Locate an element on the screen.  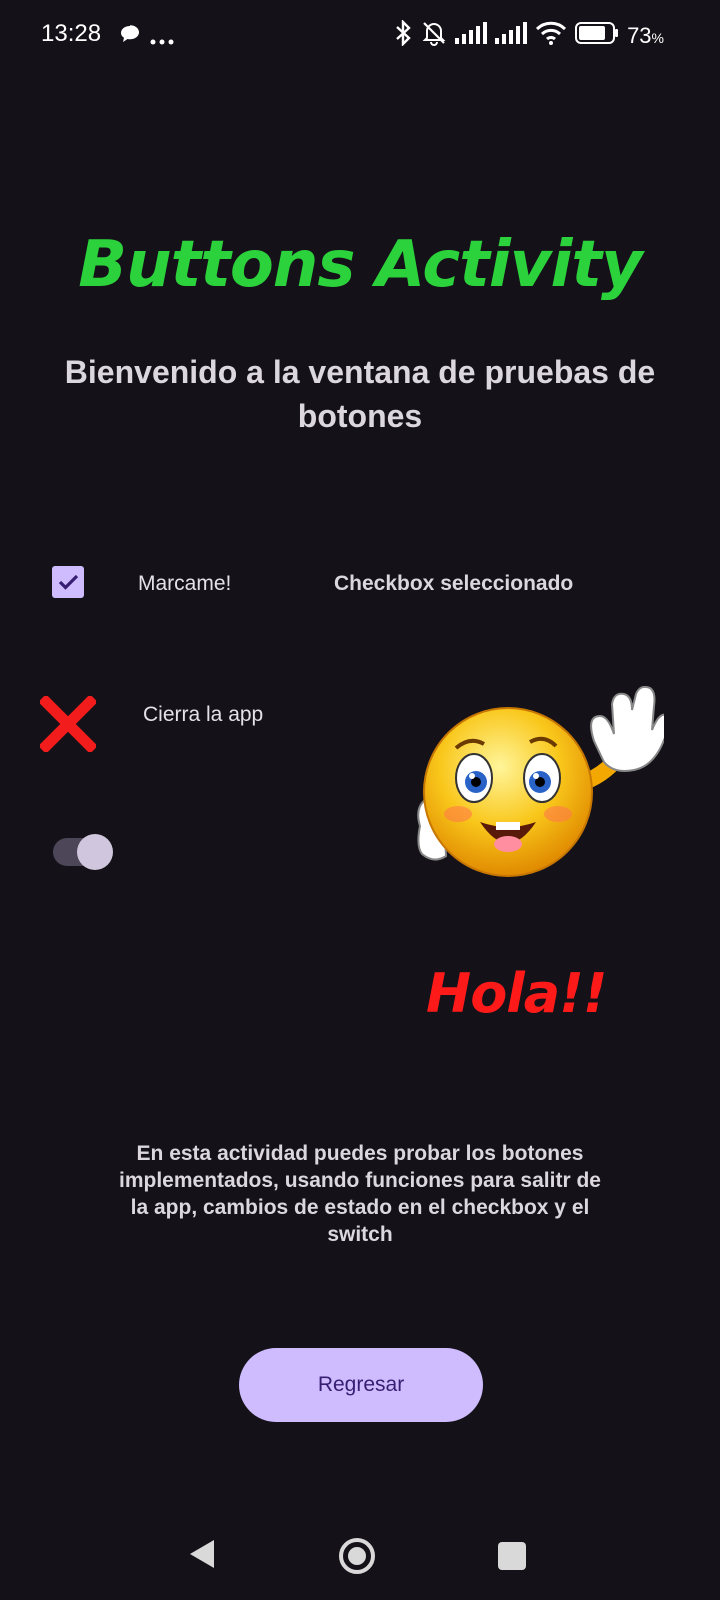
check-icon is located at coordinates (68, 582).